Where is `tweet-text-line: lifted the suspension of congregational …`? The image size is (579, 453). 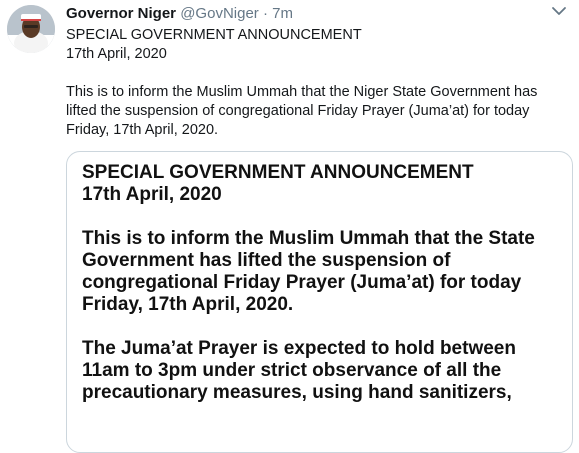 tweet-text-line: lifted the suspension of congregational … is located at coordinates (298, 111).